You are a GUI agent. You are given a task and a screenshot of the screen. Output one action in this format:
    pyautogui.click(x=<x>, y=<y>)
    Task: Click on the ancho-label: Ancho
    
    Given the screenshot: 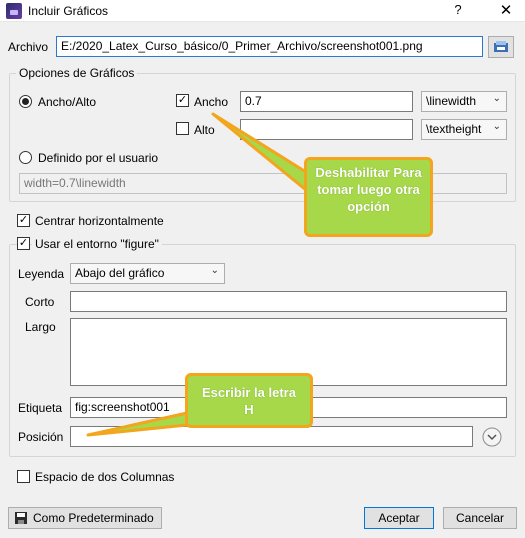 What is the action you would take?
    pyautogui.click(x=211, y=102)
    